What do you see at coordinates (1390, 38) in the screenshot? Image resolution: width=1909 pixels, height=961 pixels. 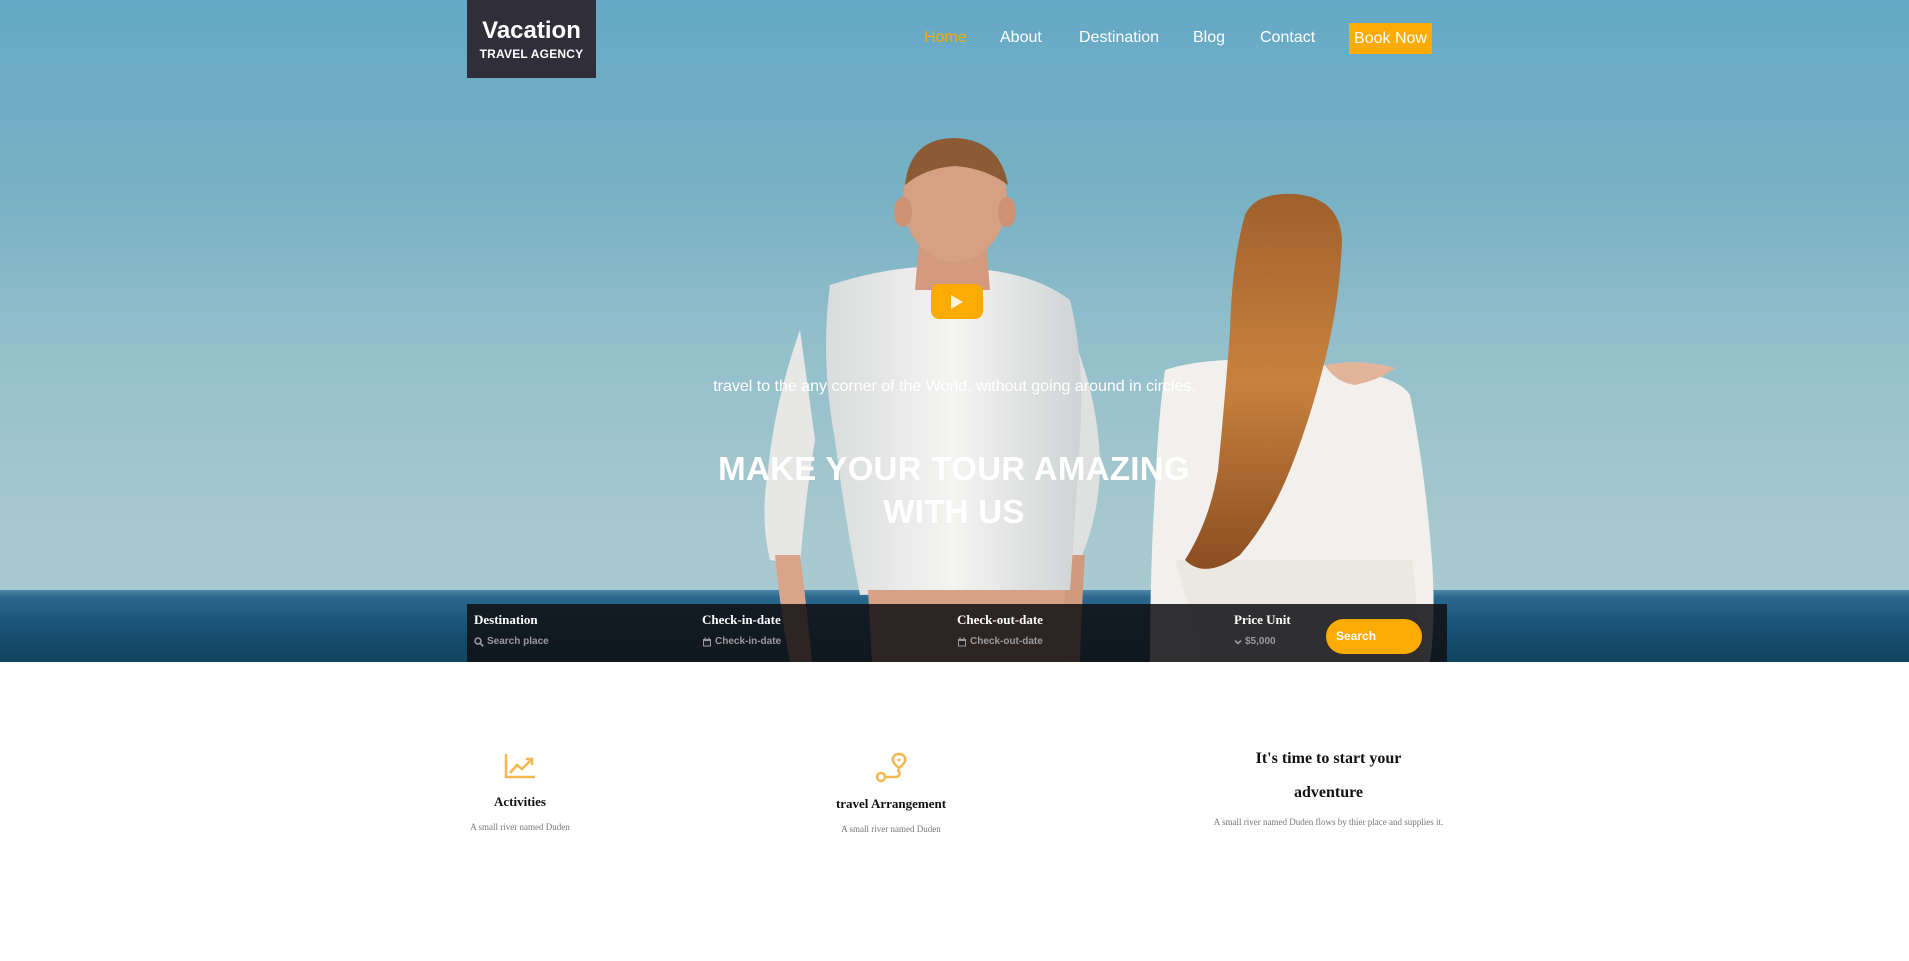 I see `book-now-button: Book Now` at bounding box center [1390, 38].